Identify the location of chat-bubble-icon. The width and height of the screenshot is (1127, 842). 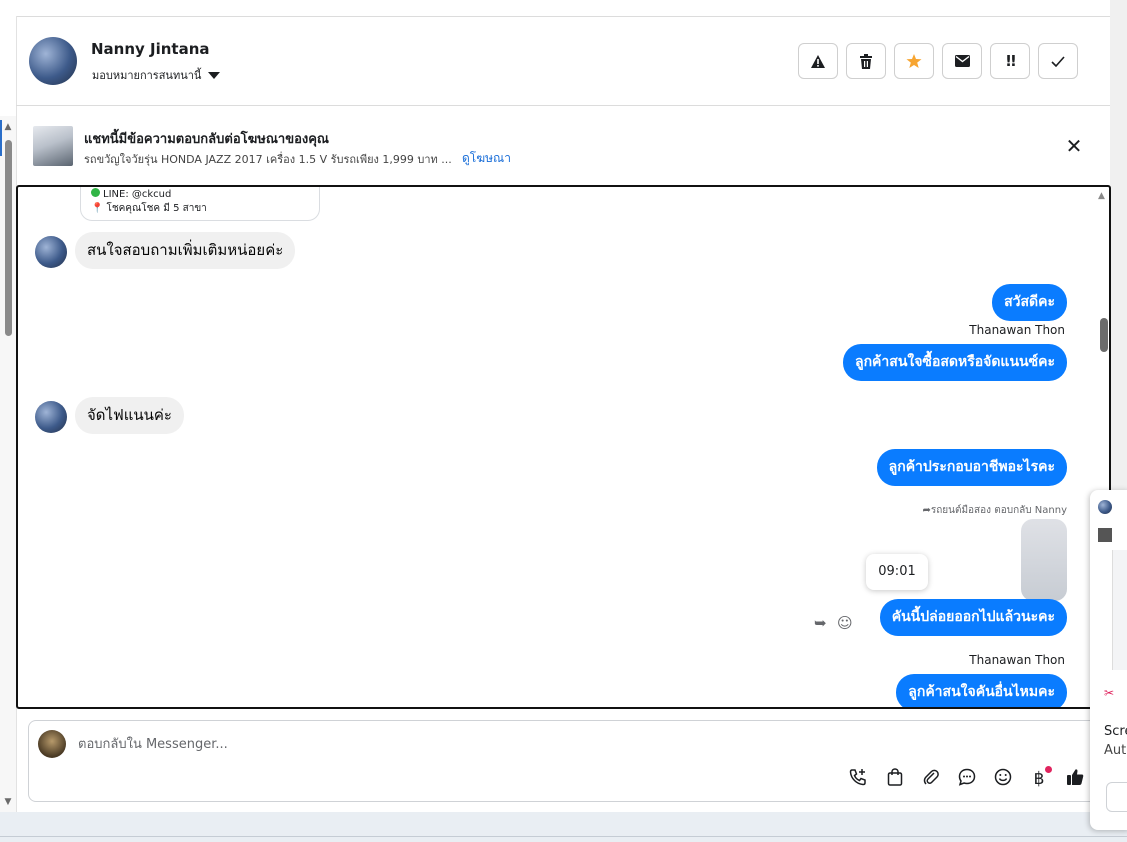
(967, 779).